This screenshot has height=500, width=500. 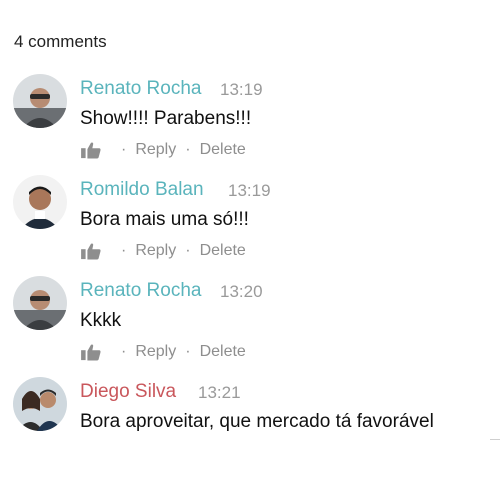 I want to click on comment-text: Show!!!! Parabens!!!, so click(x=166, y=118).